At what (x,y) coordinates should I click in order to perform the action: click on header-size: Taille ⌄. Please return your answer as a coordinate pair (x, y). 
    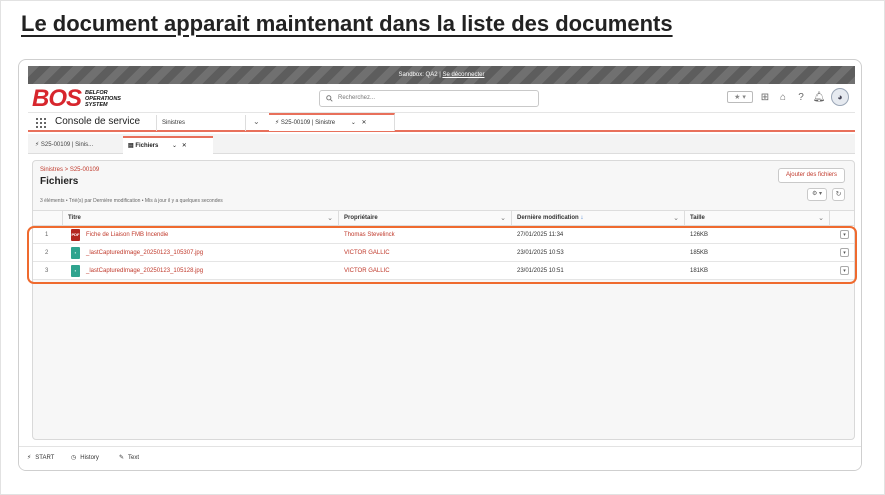
    Looking at the image, I should click on (757, 218).